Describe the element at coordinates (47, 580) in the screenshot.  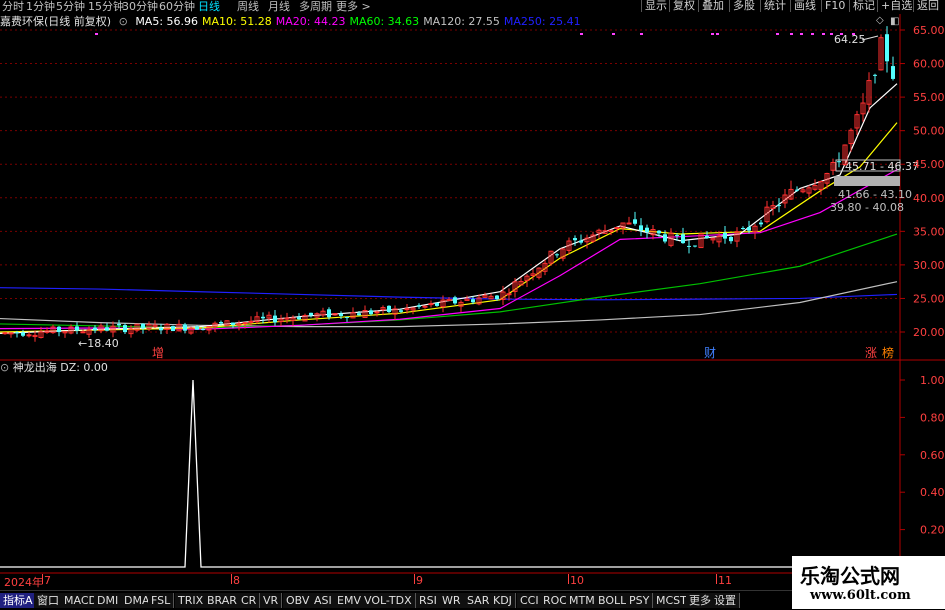
I see `date-tick-1: 7` at that location.